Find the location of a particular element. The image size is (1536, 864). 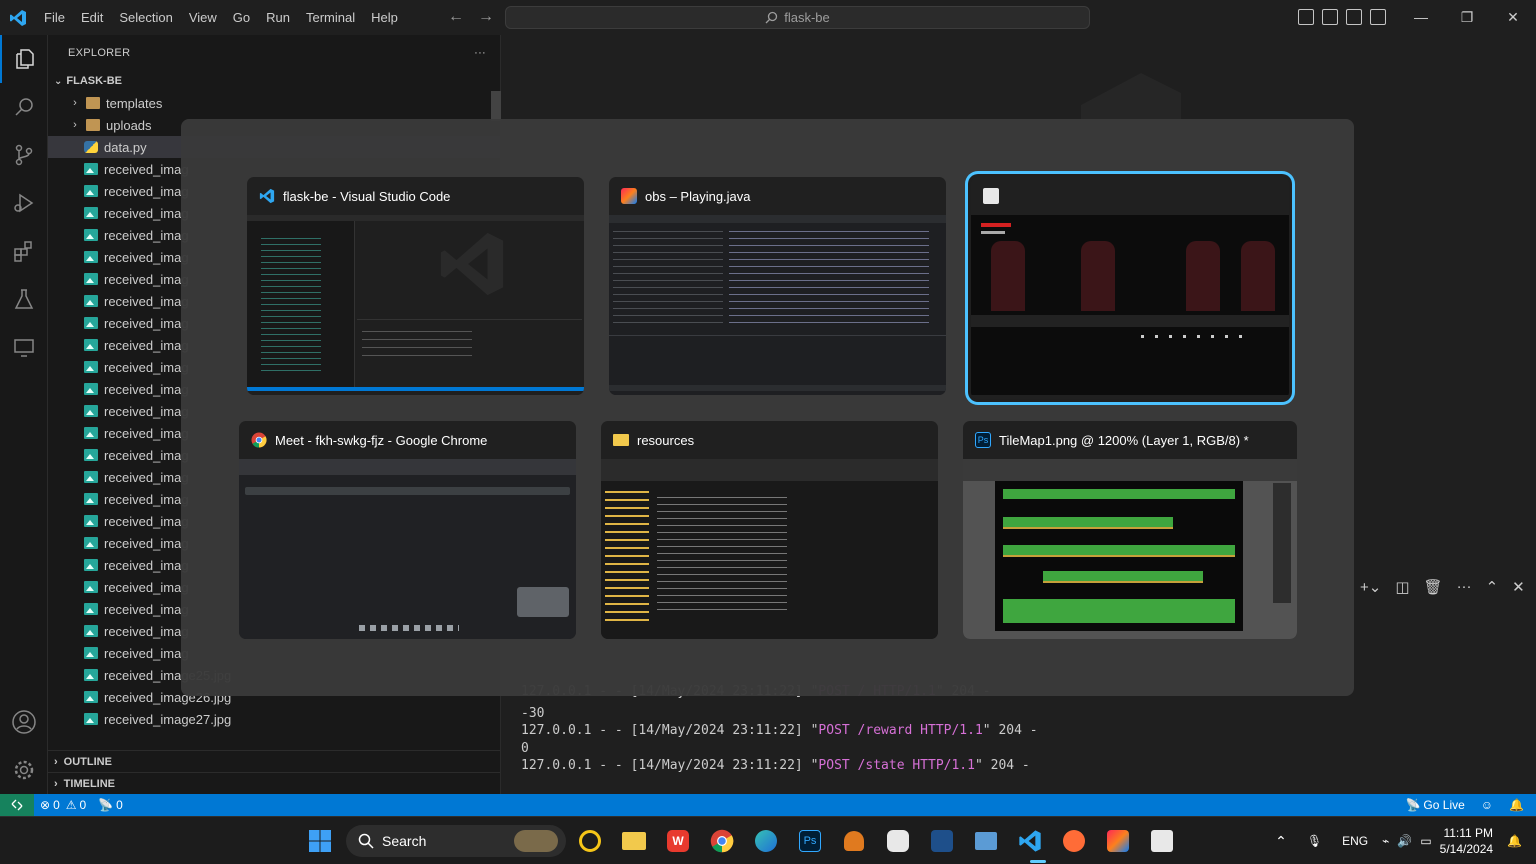

chevron-up-icon: ⌃ is located at coordinates (1281, 841).